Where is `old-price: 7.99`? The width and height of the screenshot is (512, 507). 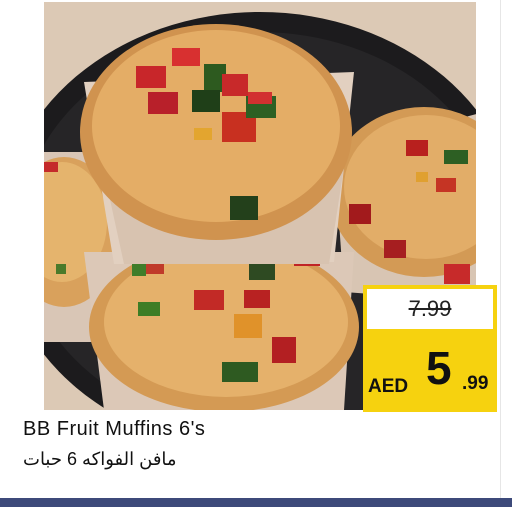
old-price: 7.99 is located at coordinates (430, 308).